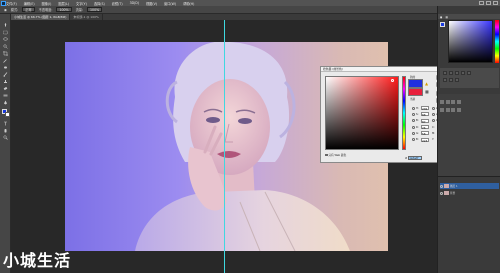 The width and height of the screenshot is (500, 273). Describe the element at coordinates (453, 110) in the screenshot. I see `color-balance-icon` at that location.